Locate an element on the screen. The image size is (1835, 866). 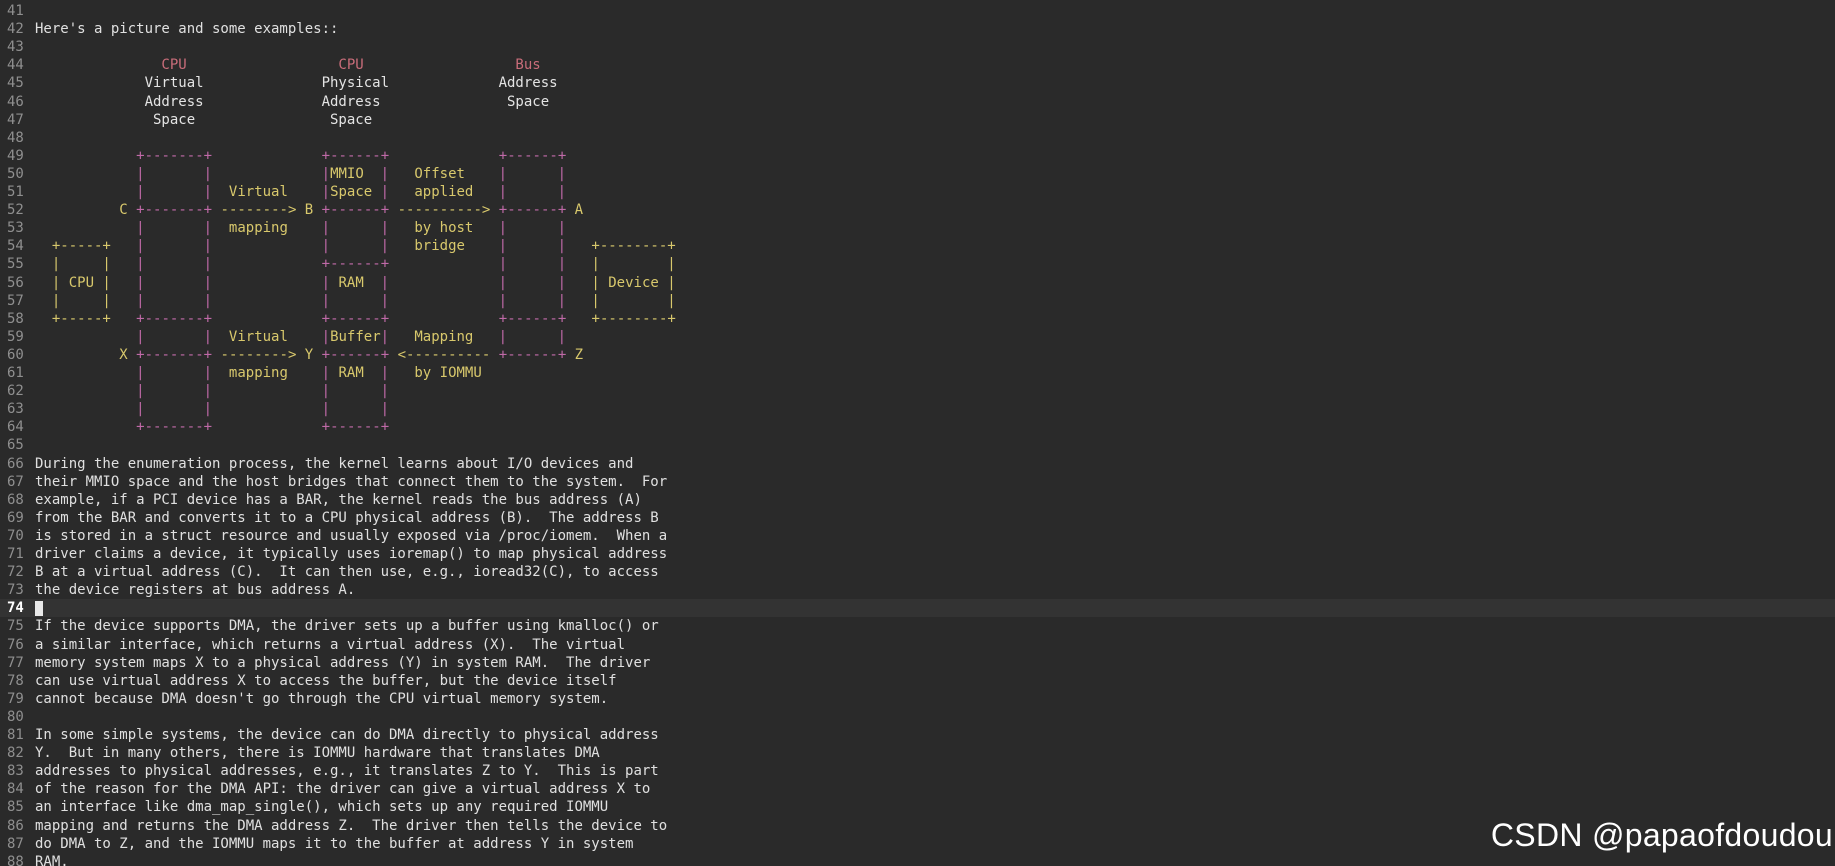
editor-line: 57 | | | | | | | | | | is located at coordinates (917, 301).